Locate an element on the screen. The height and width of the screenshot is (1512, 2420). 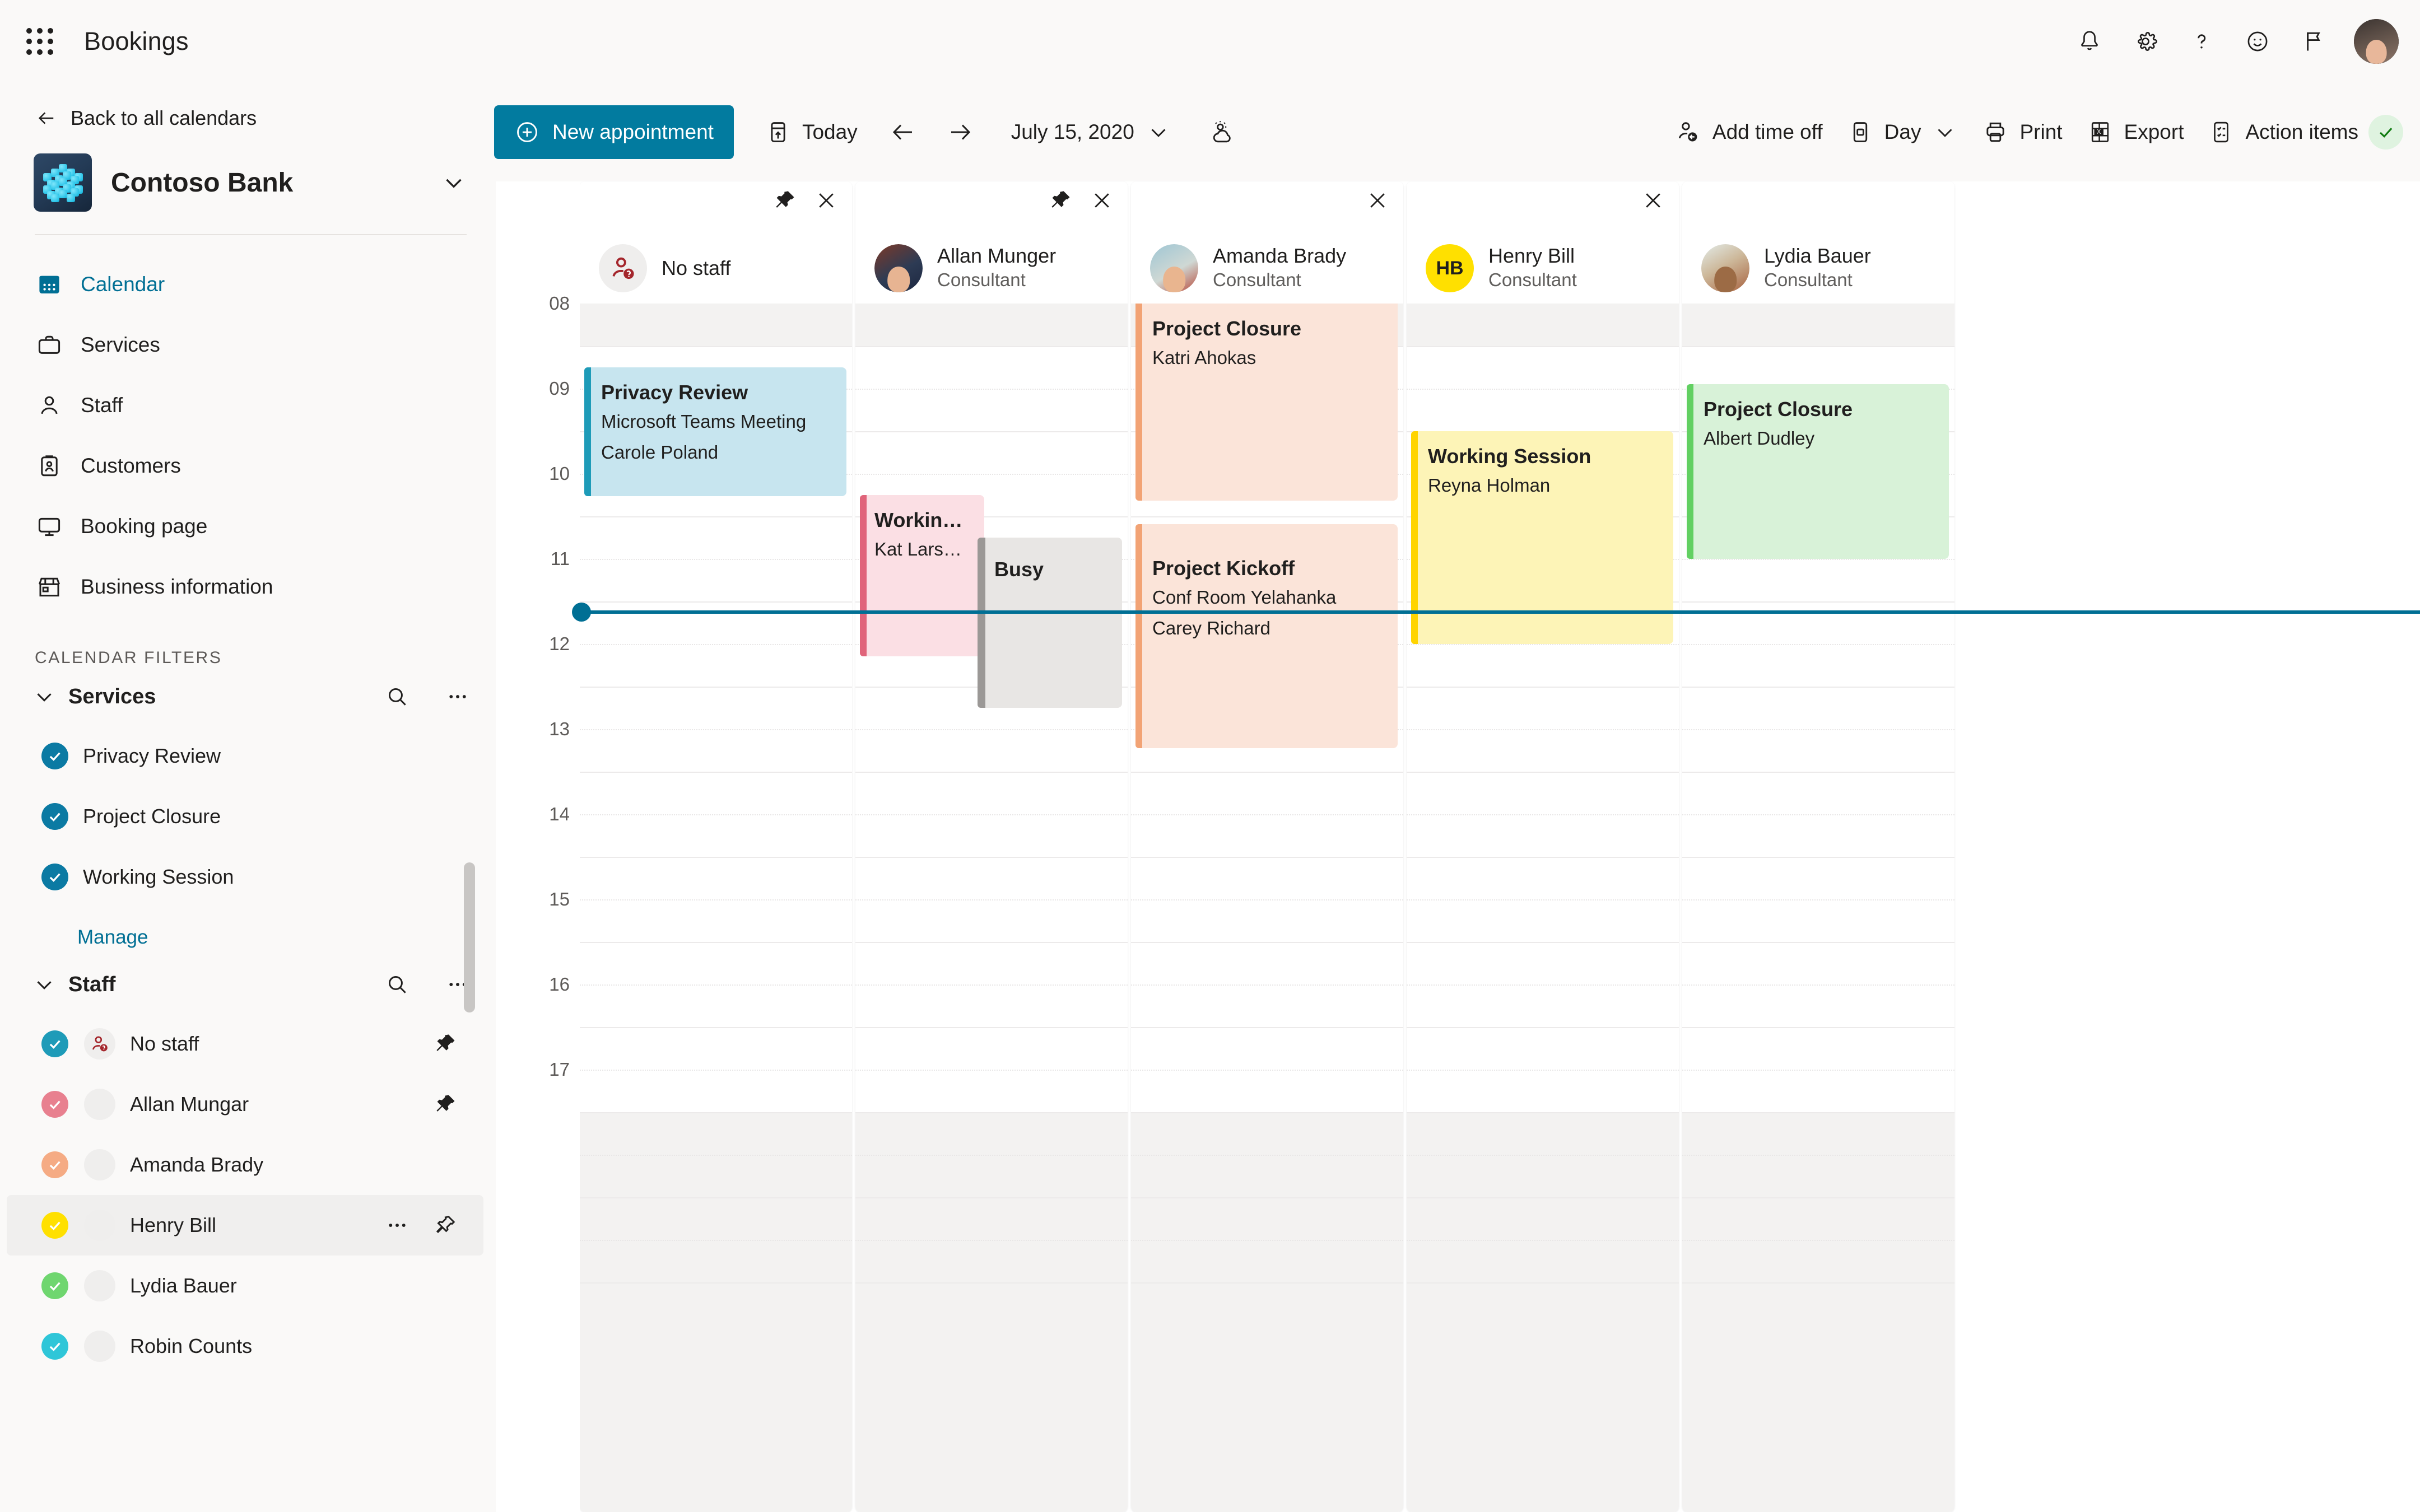
staff-filter-allan-mungar: Allan Mungar is located at coordinates (245, 1105).